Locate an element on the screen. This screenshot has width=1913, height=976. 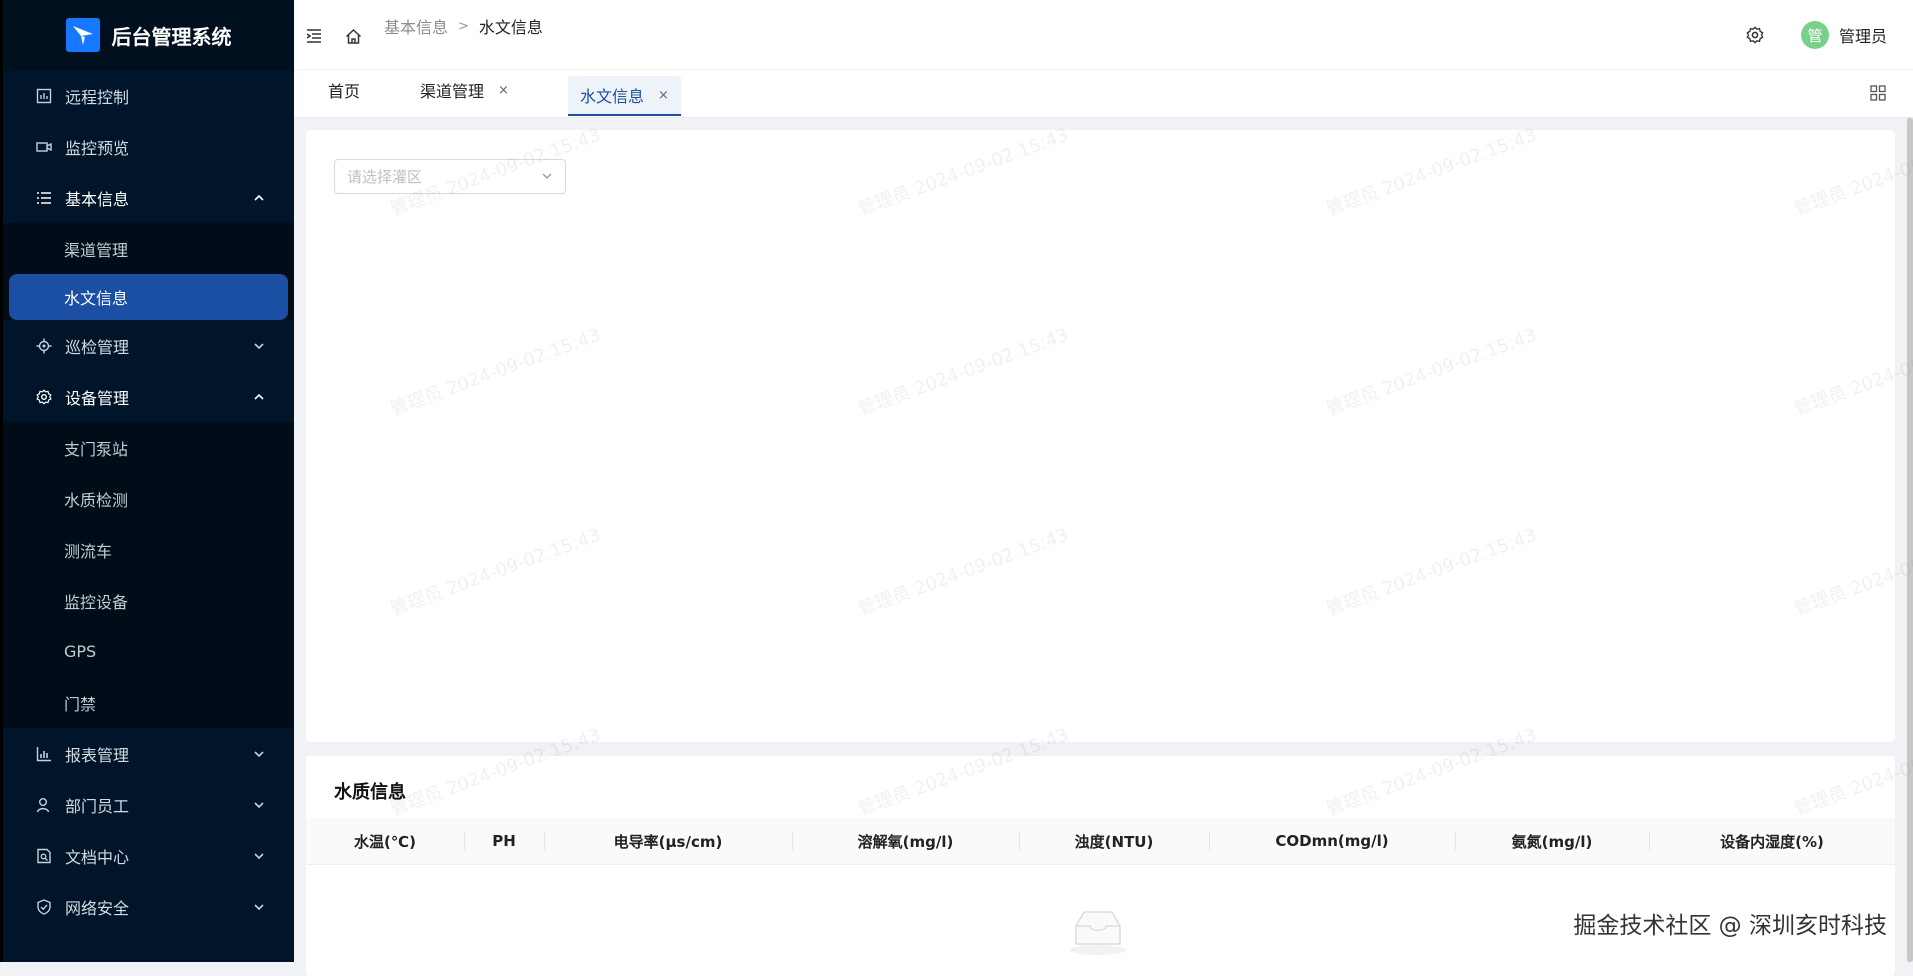
column-header: 溶解氧(mg/l) is located at coordinates (905, 841).